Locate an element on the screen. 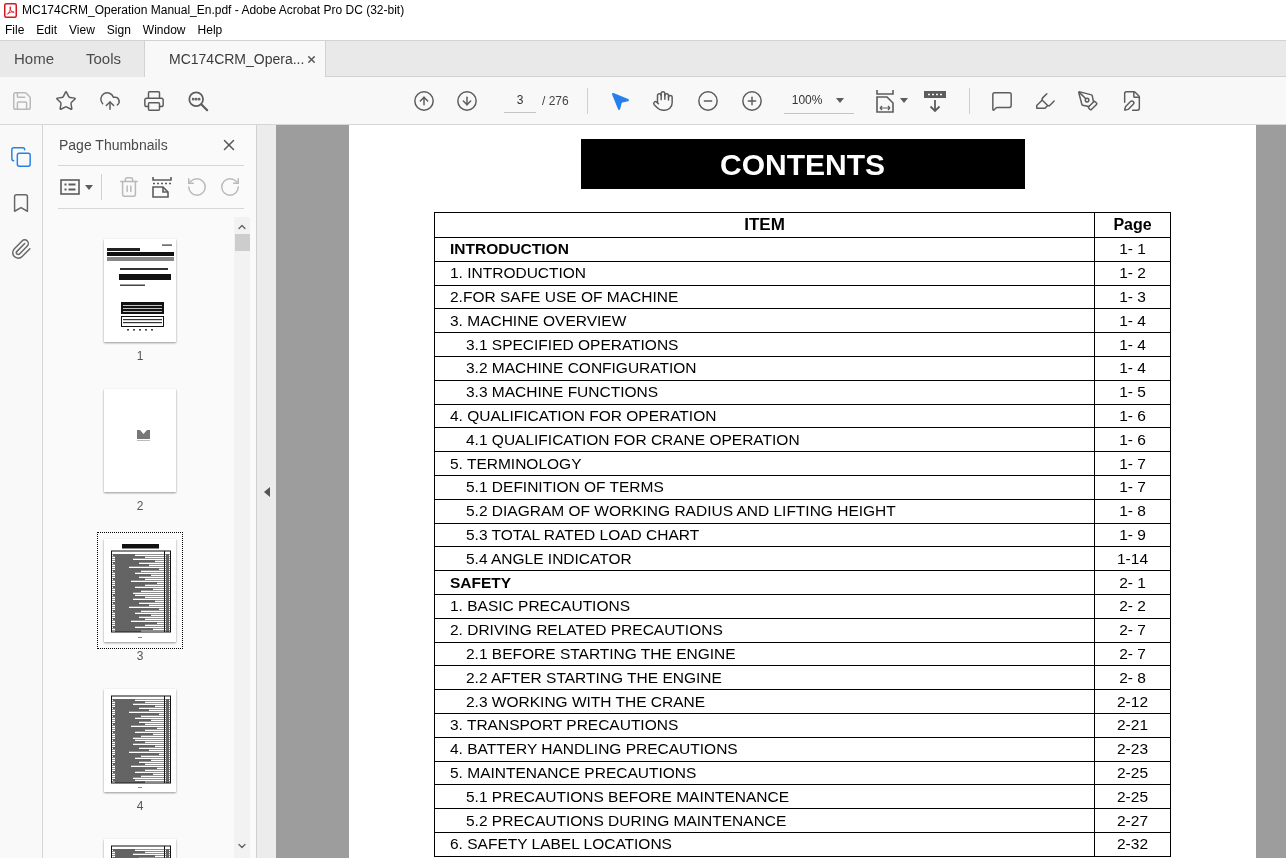 The width and height of the screenshot is (1286, 858). toc-entry-cell-text: 3.3 MACHINE FUNCTIONS is located at coordinates (562, 392).